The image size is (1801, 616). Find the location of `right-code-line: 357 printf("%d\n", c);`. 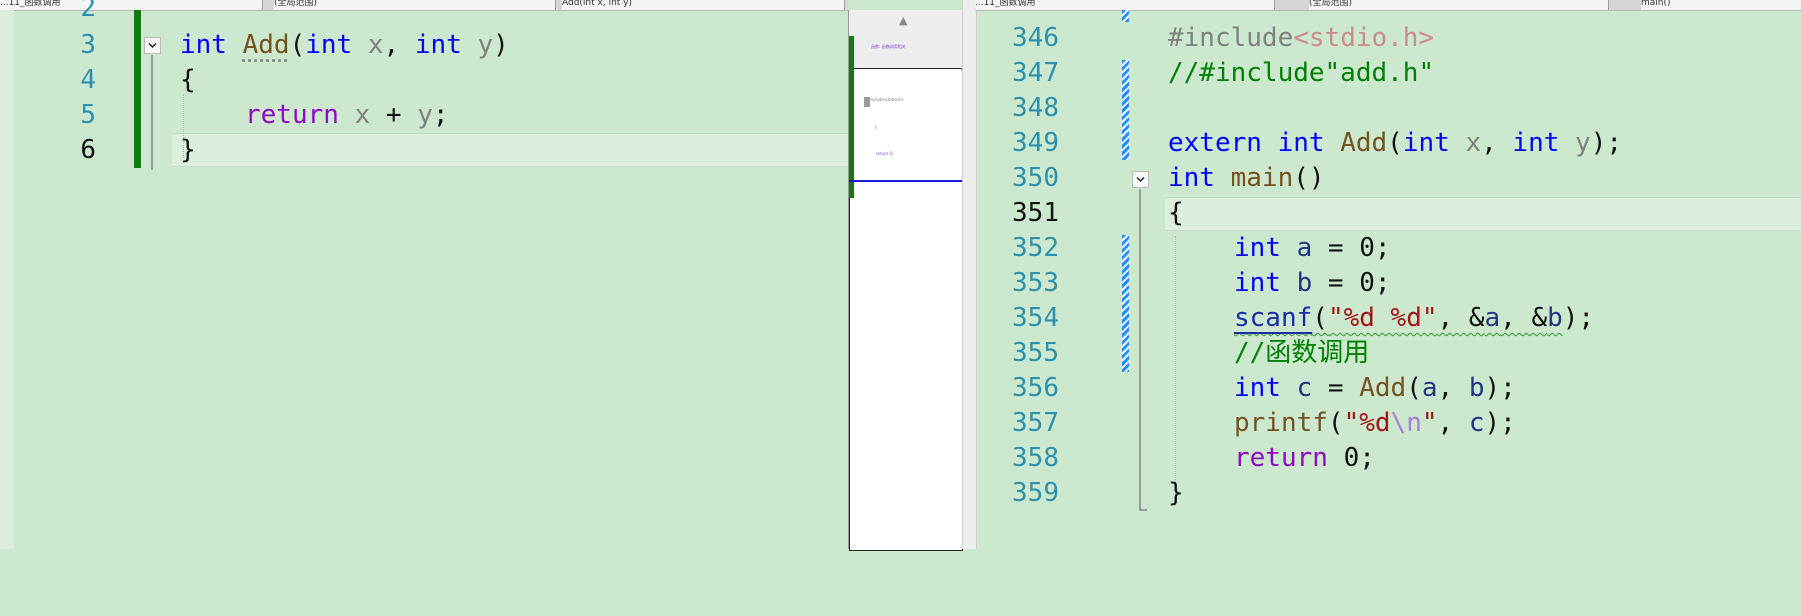

right-code-line: 357 printf("%d\n", c); is located at coordinates (1388, 423).